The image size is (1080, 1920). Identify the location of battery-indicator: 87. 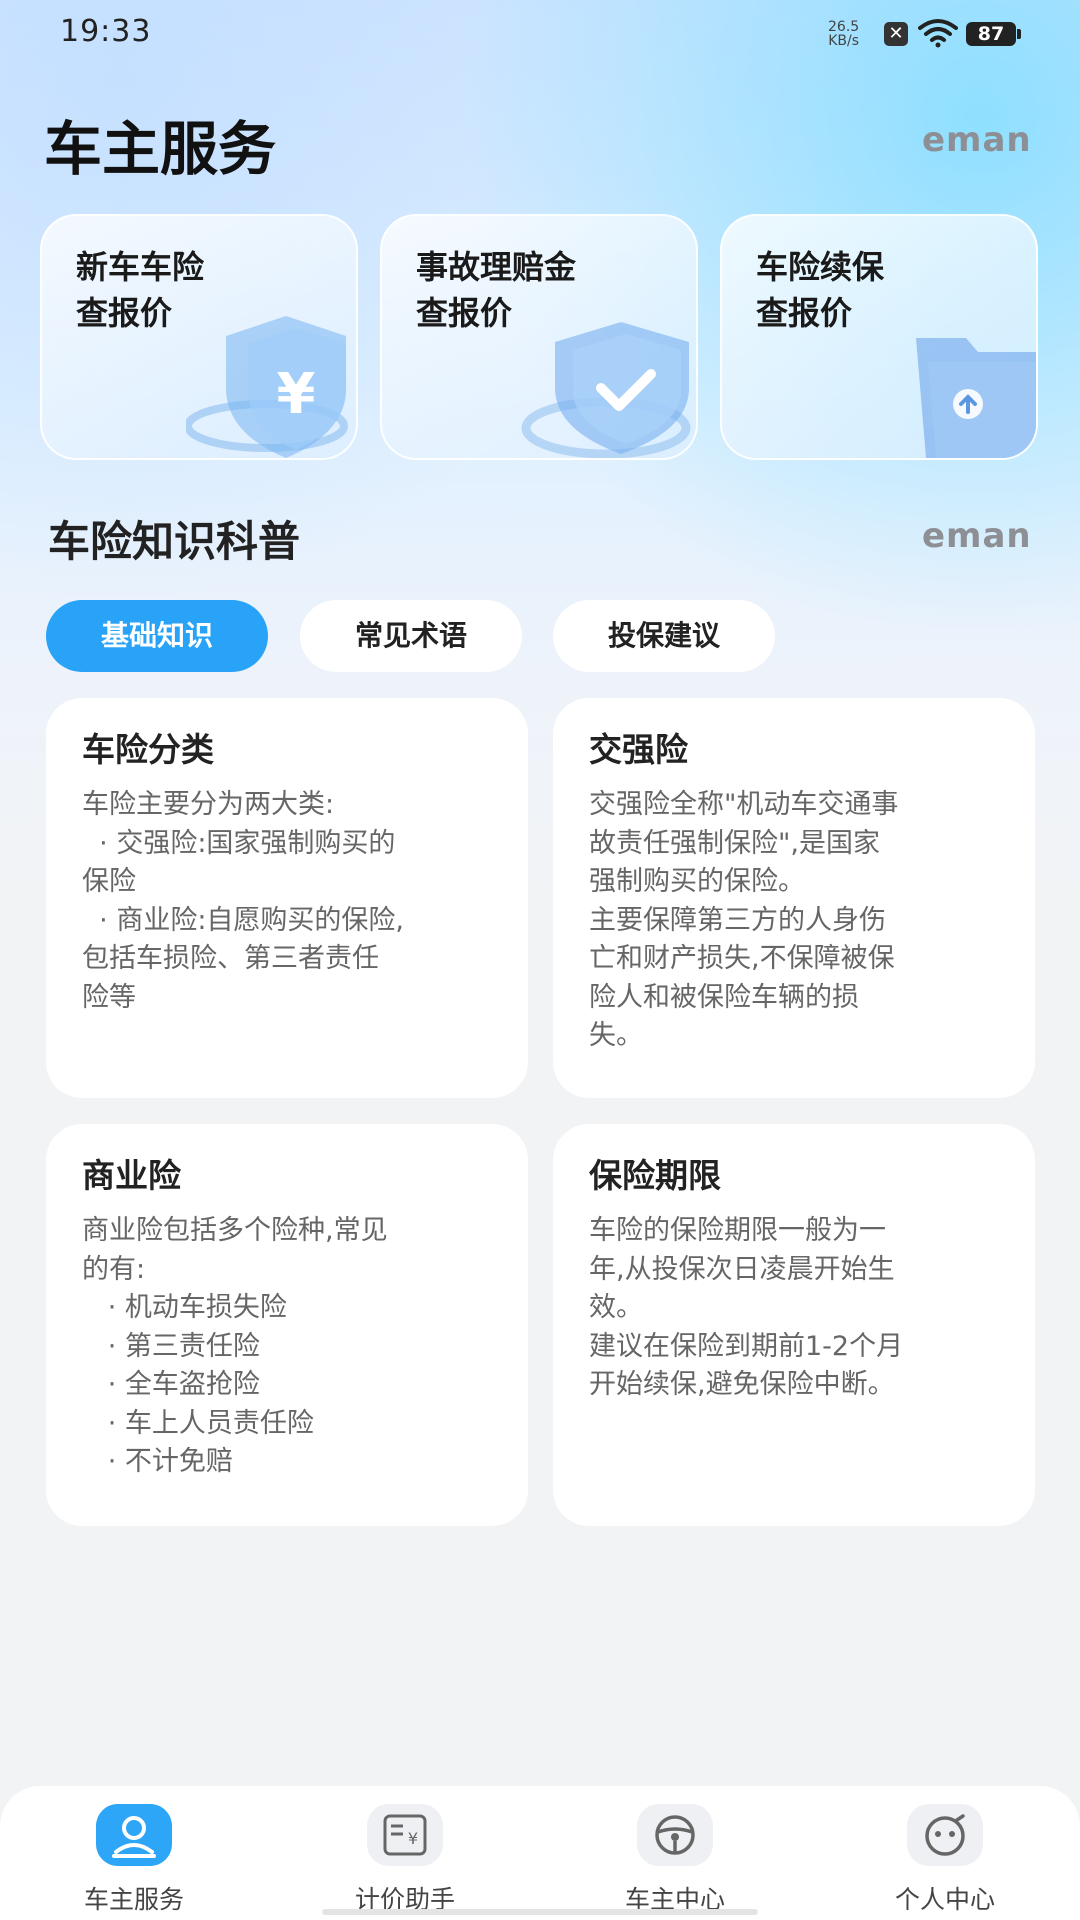
(993, 34).